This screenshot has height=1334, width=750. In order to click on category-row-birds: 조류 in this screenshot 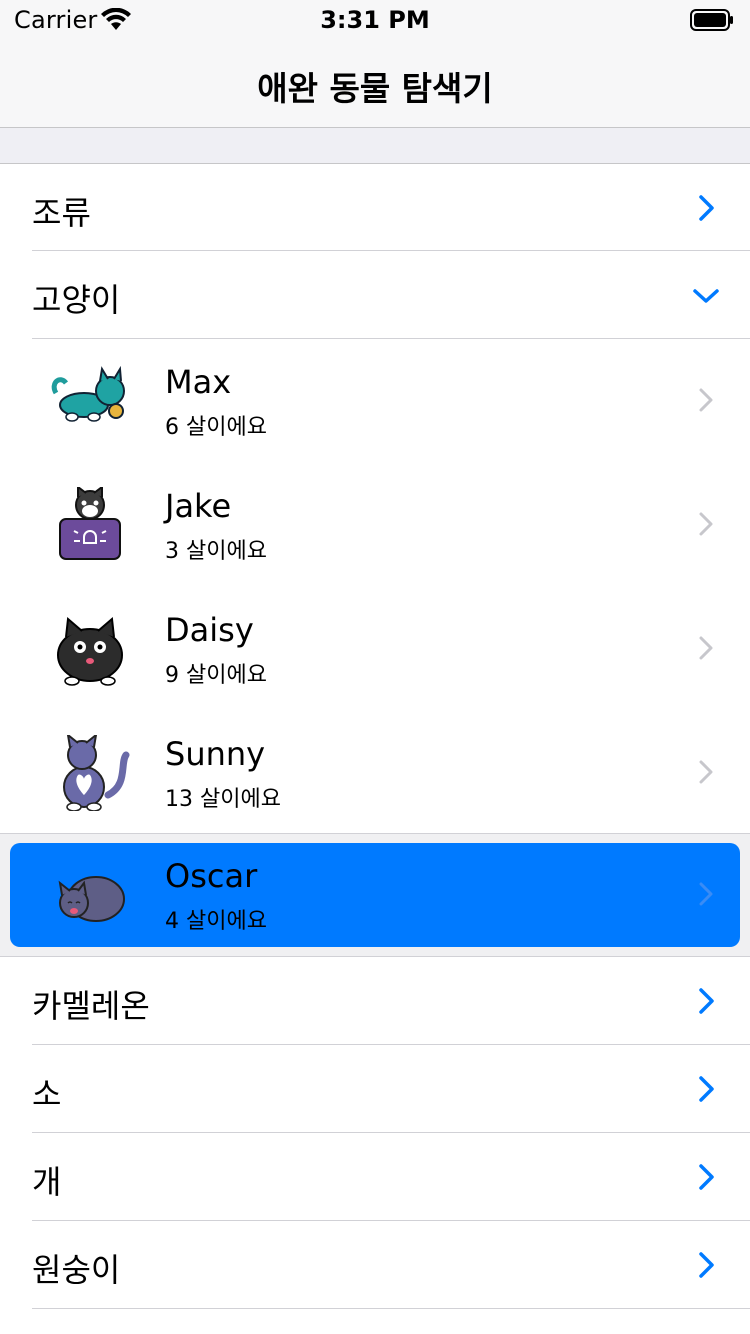, I will do `click(375, 207)`.